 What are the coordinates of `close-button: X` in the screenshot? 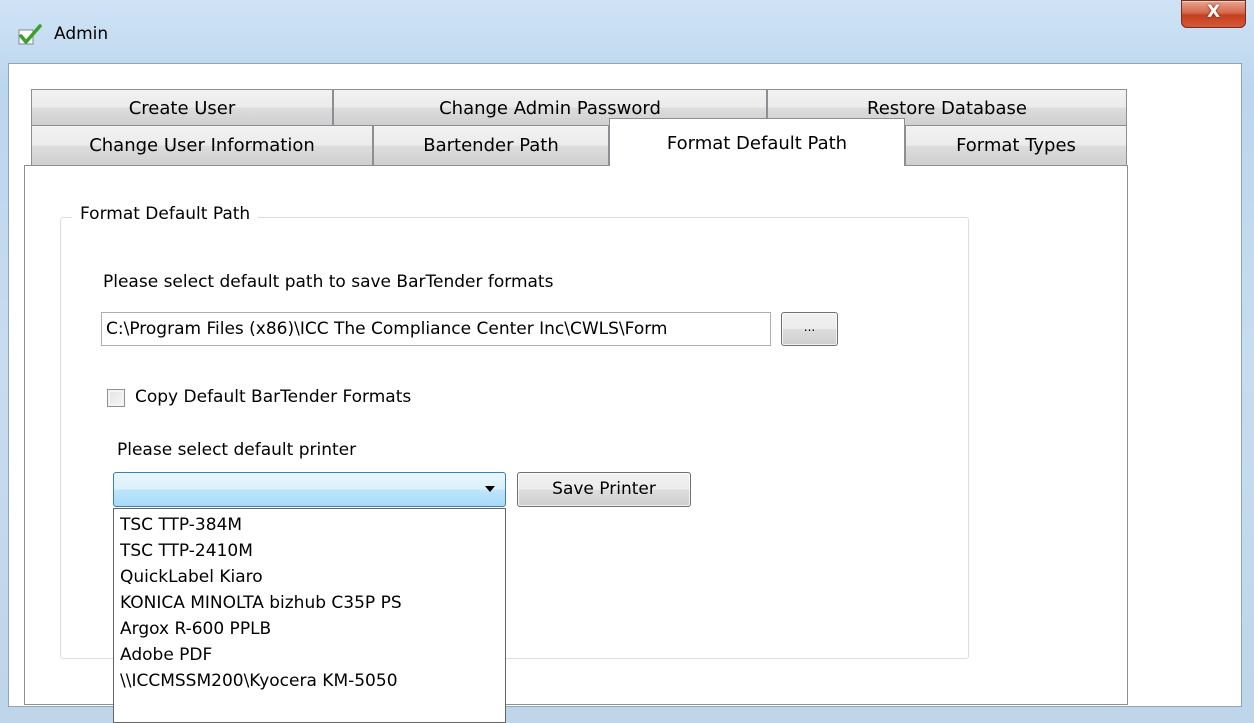 It's located at (1213, 14).